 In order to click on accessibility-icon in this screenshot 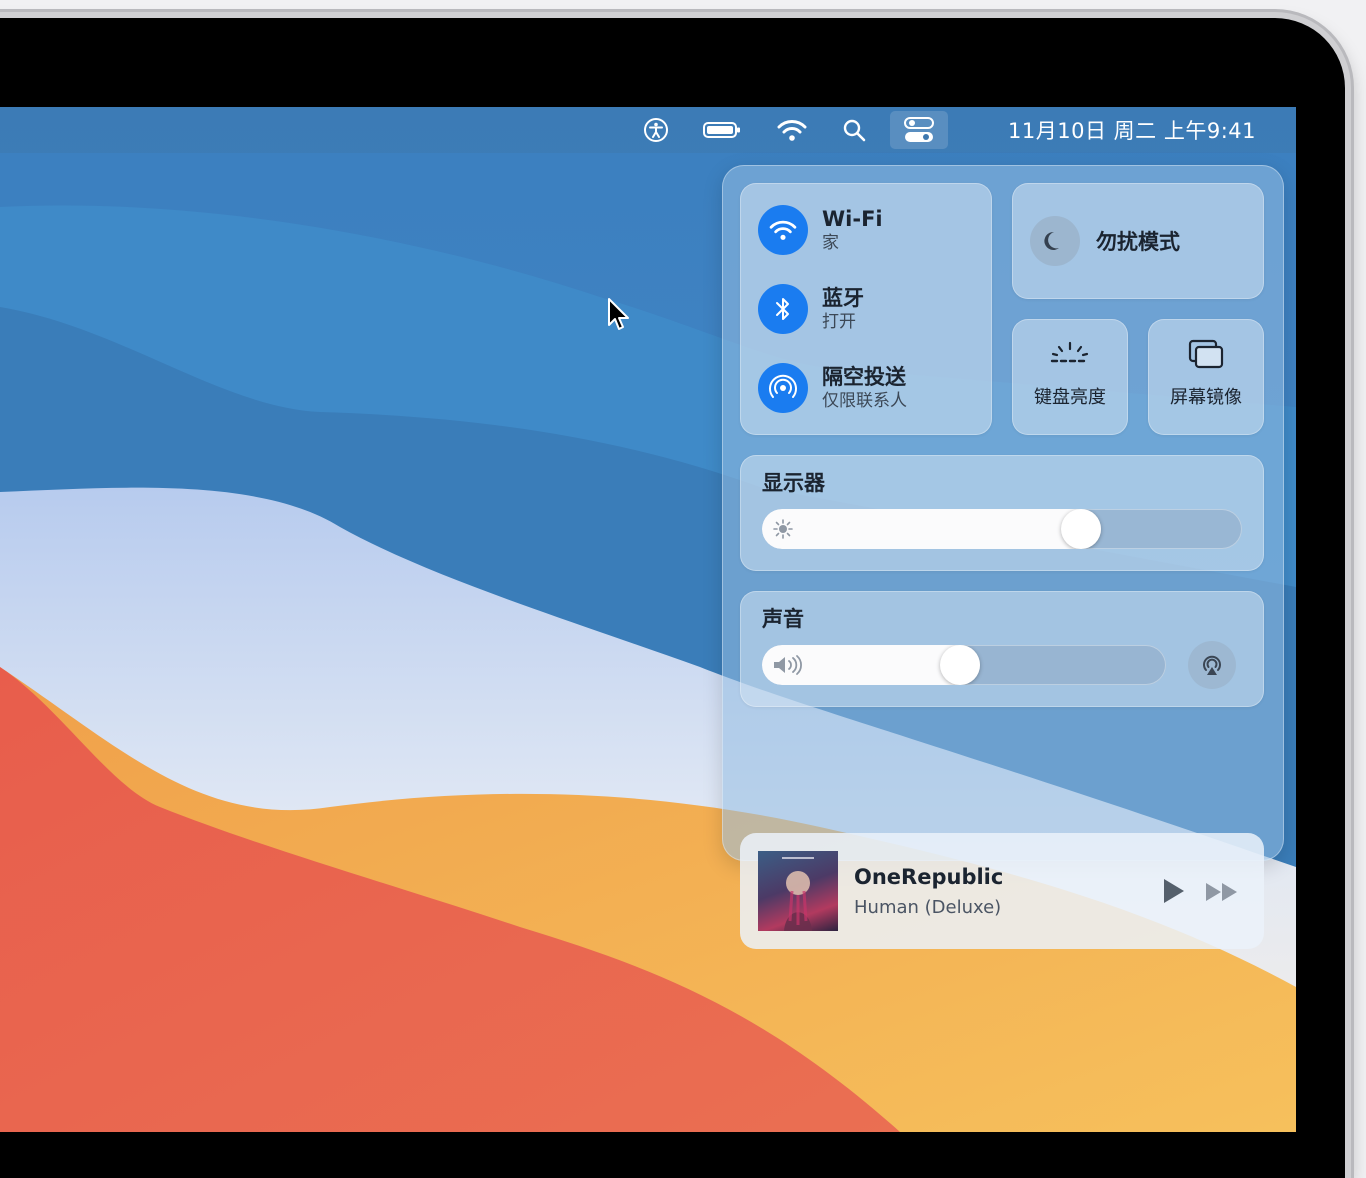, I will do `click(656, 130)`.